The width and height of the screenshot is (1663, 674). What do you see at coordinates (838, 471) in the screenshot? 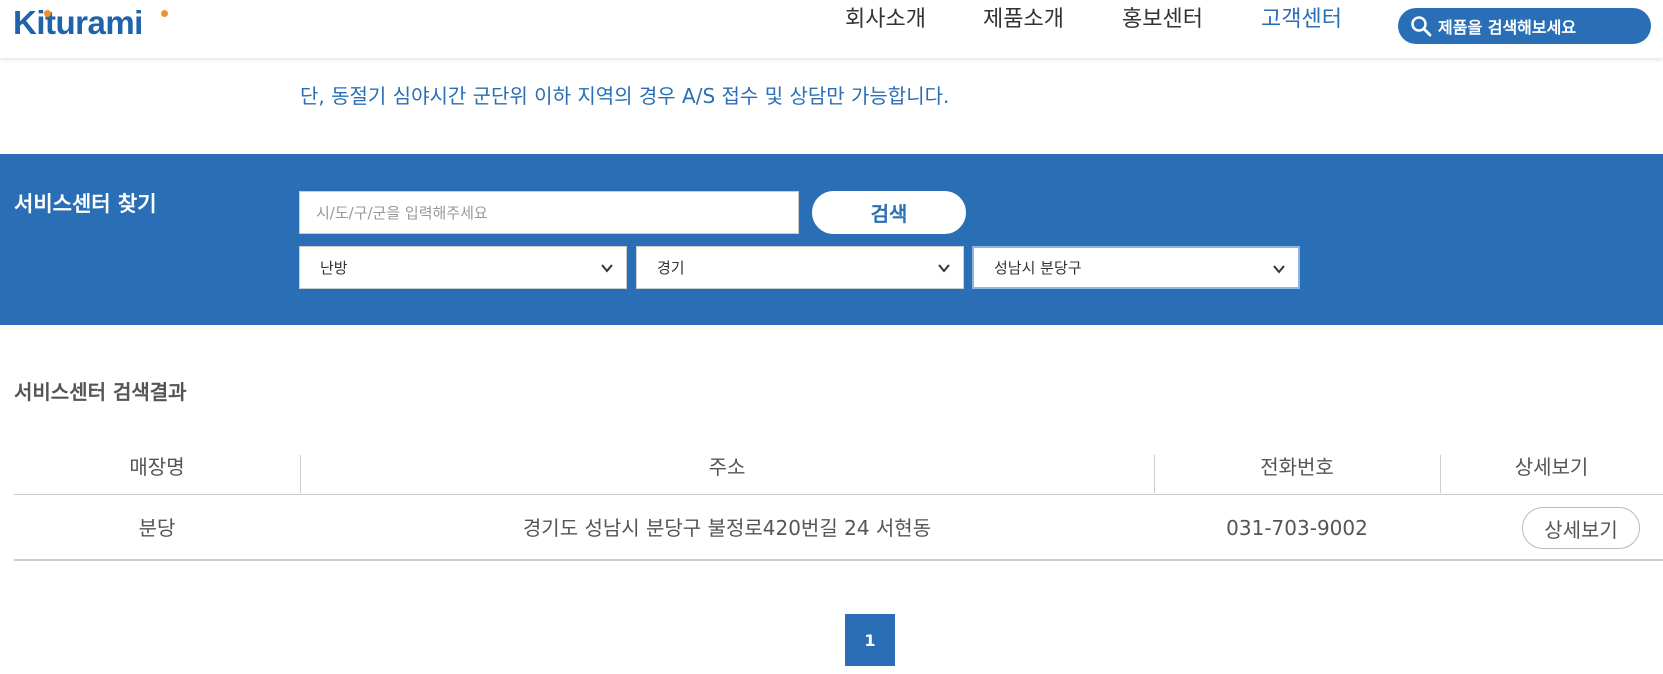
I see `table-header: 매장명 주소 전화번호 상세보기` at bounding box center [838, 471].